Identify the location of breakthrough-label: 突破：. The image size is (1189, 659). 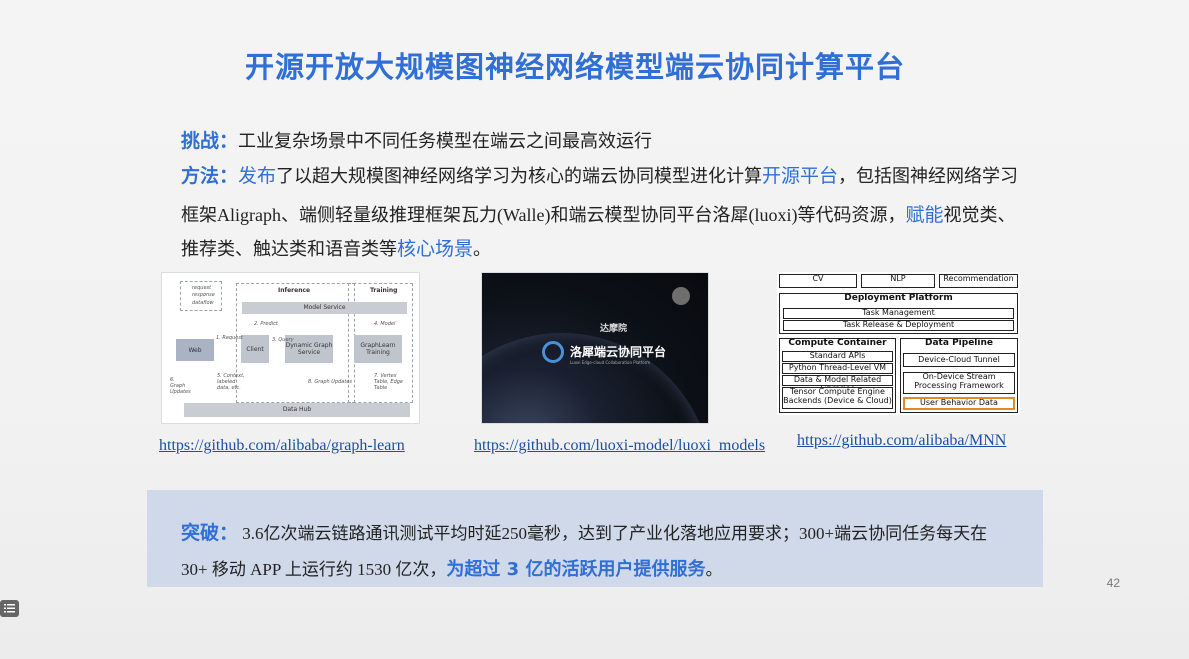
(210, 533).